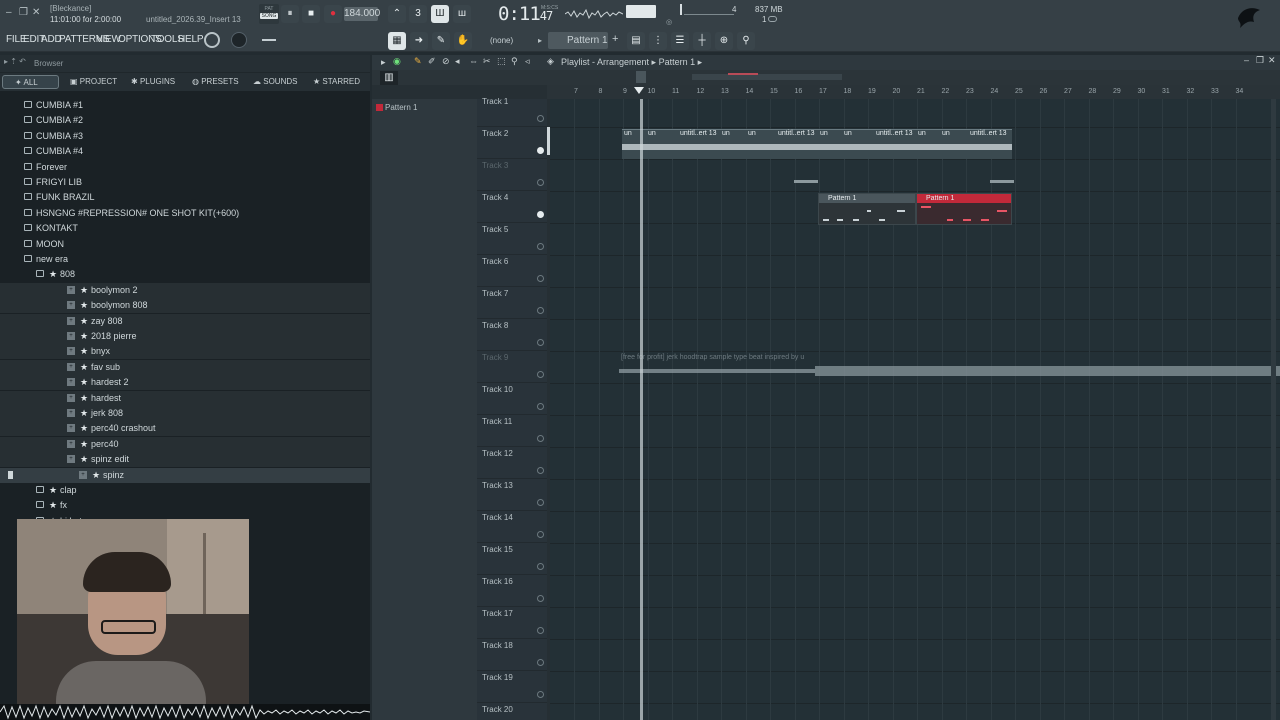 This screenshot has width=1280, height=720. What do you see at coordinates (336, 82) in the screenshot?
I see `tab-starred: ★ STARRED` at bounding box center [336, 82].